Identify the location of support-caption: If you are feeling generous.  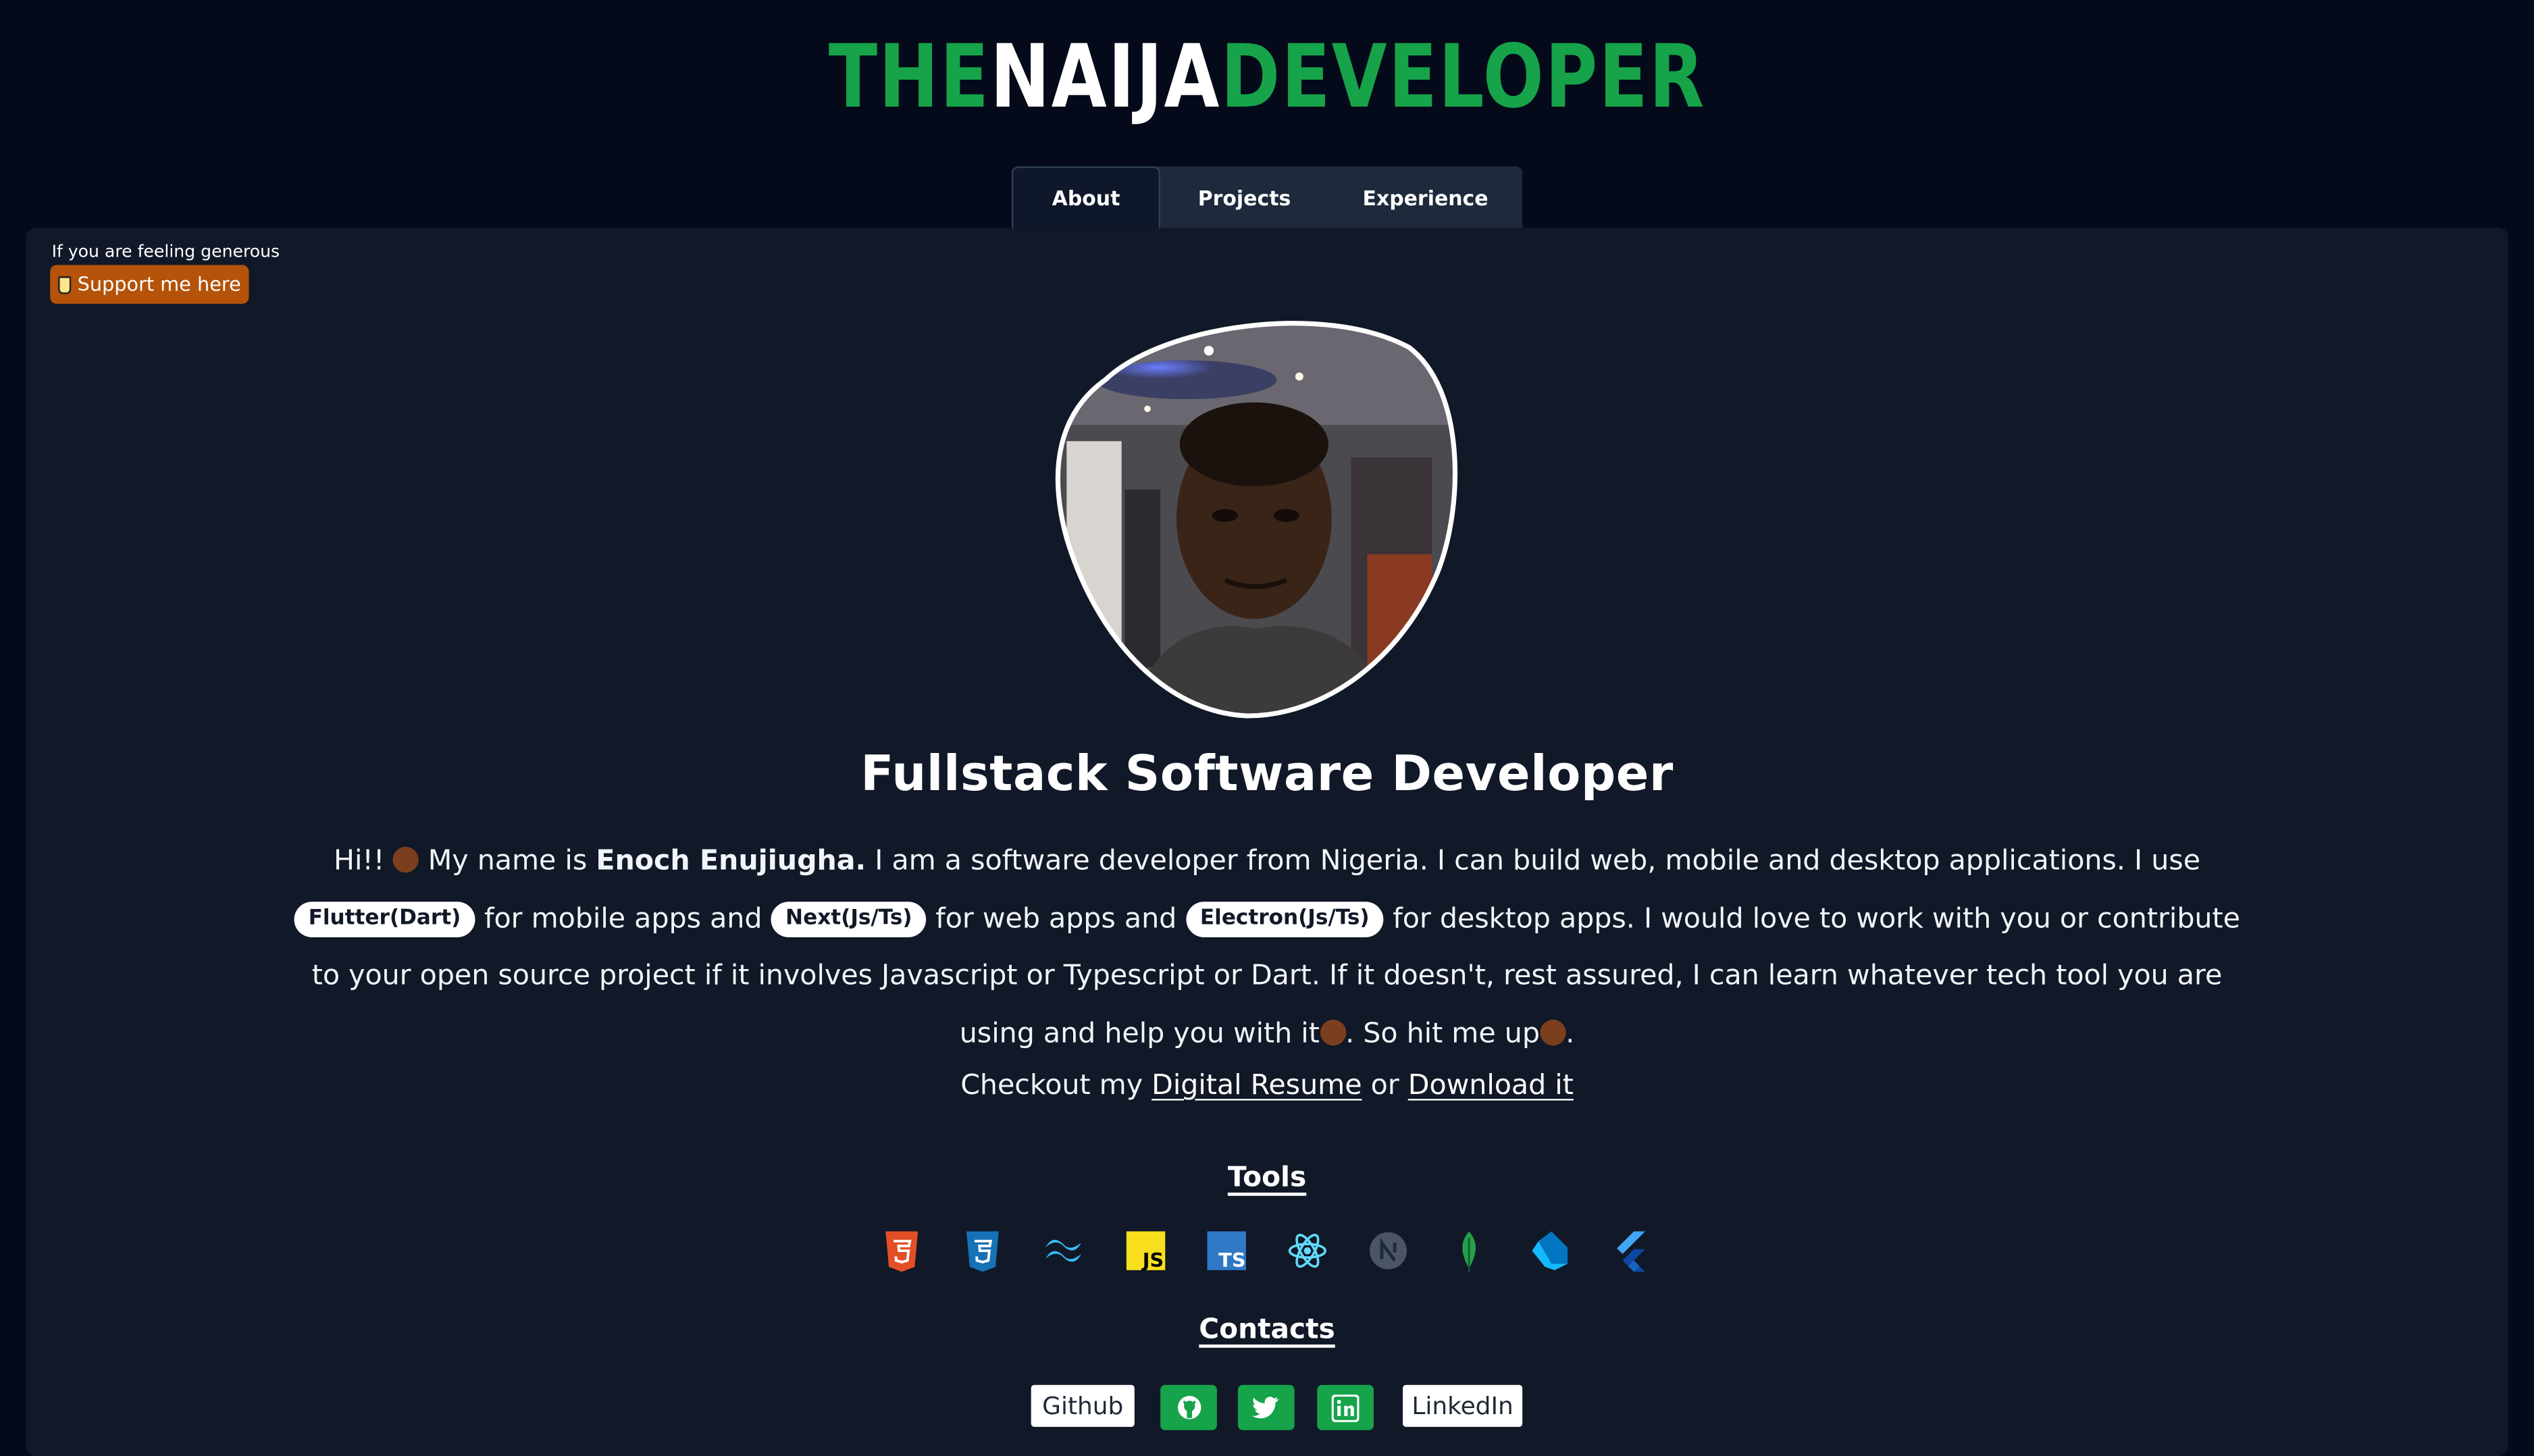
(165, 252).